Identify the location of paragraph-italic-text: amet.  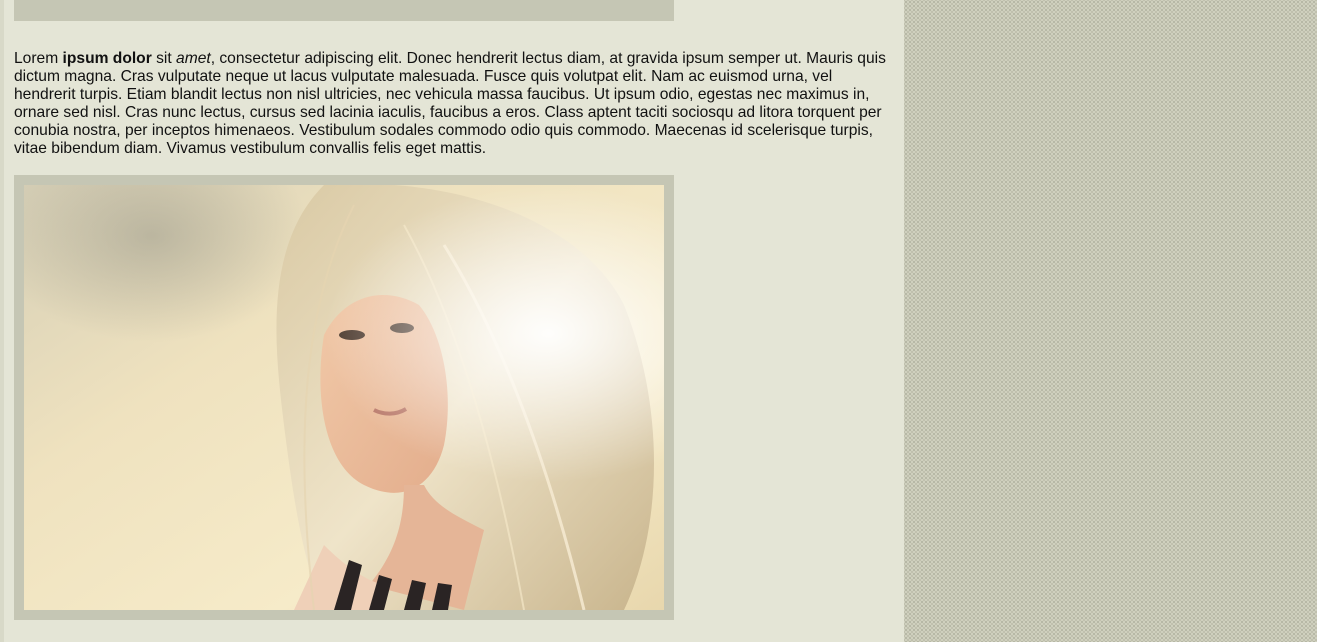
(193, 58).